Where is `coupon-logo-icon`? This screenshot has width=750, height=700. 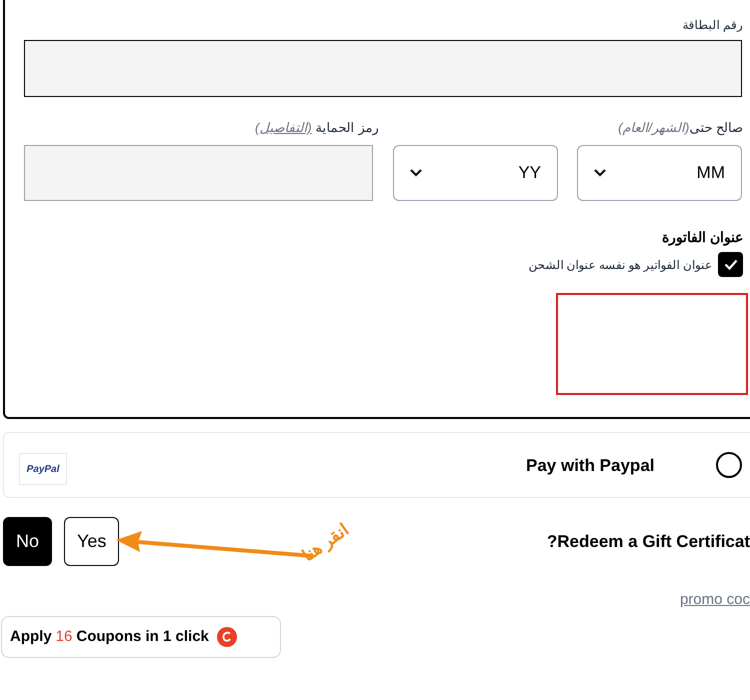 coupon-logo-icon is located at coordinates (226, 637).